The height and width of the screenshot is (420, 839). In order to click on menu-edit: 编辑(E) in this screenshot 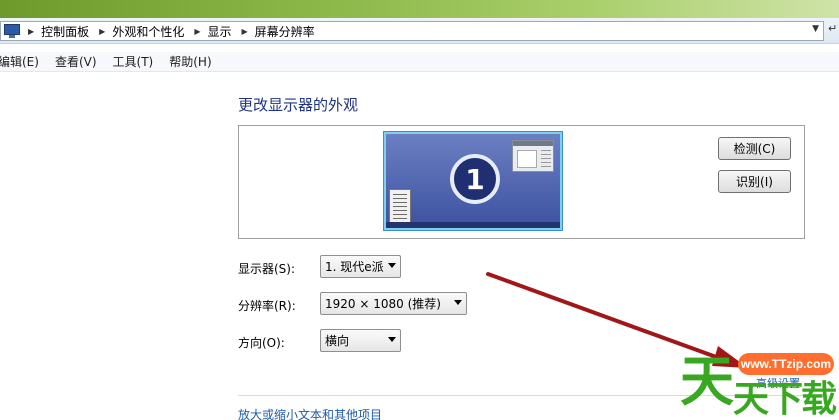, I will do `click(19, 61)`.